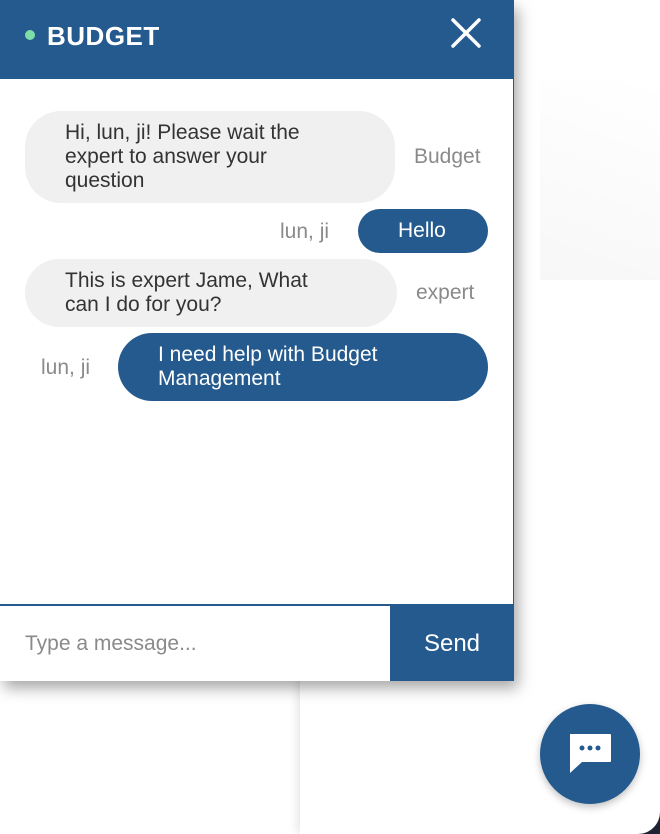 The width and height of the screenshot is (660, 834). I want to click on message-sender: expert, so click(445, 292).